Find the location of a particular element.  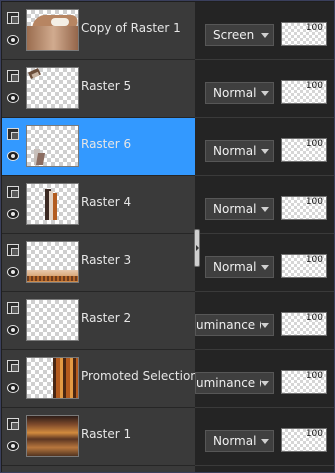

layer-row: Raster 5 is located at coordinates (98, 89).